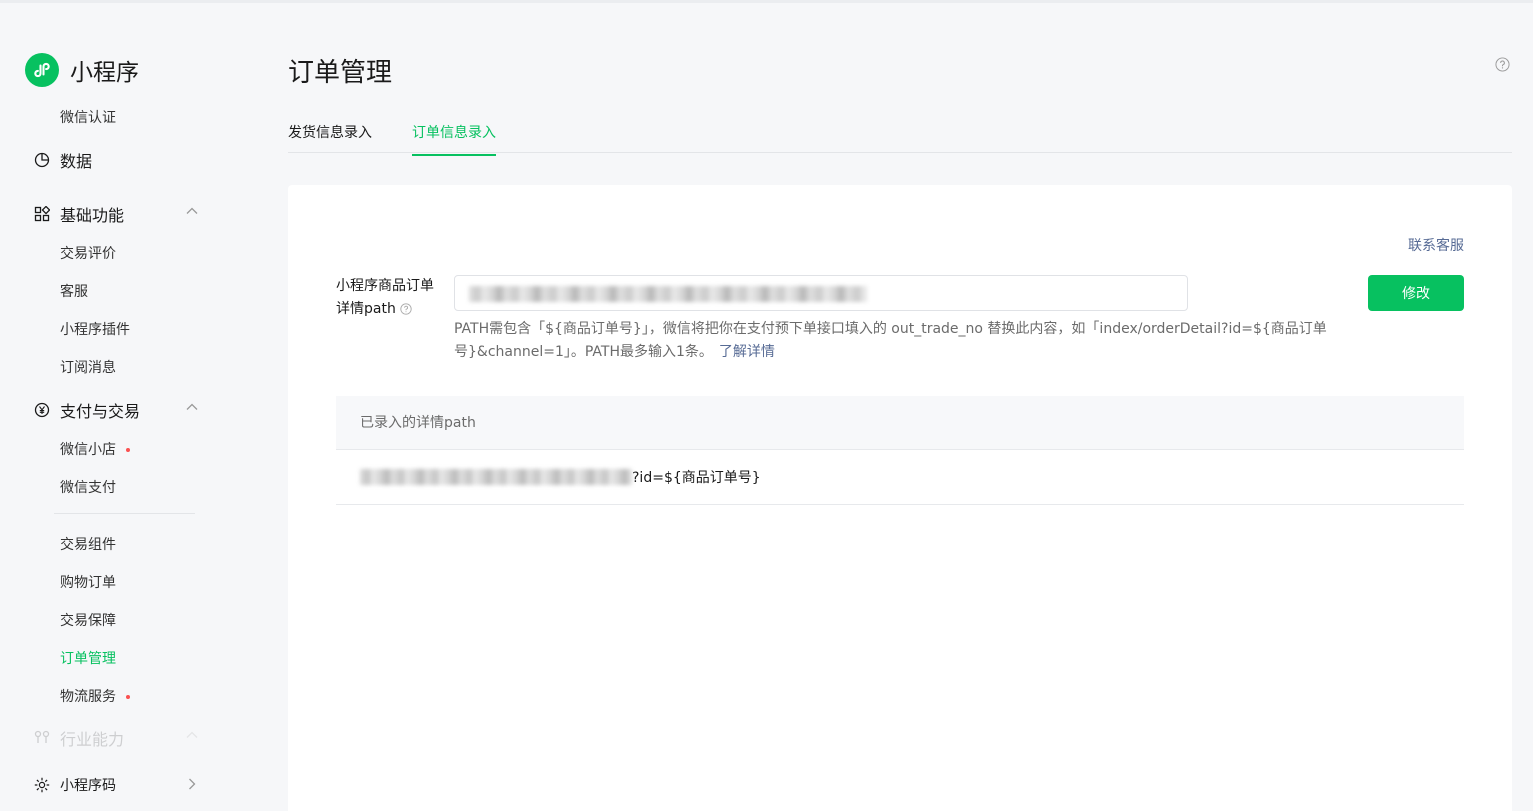 This screenshot has width=1533, height=811. I want to click on chevron-right-icon, so click(192, 784).